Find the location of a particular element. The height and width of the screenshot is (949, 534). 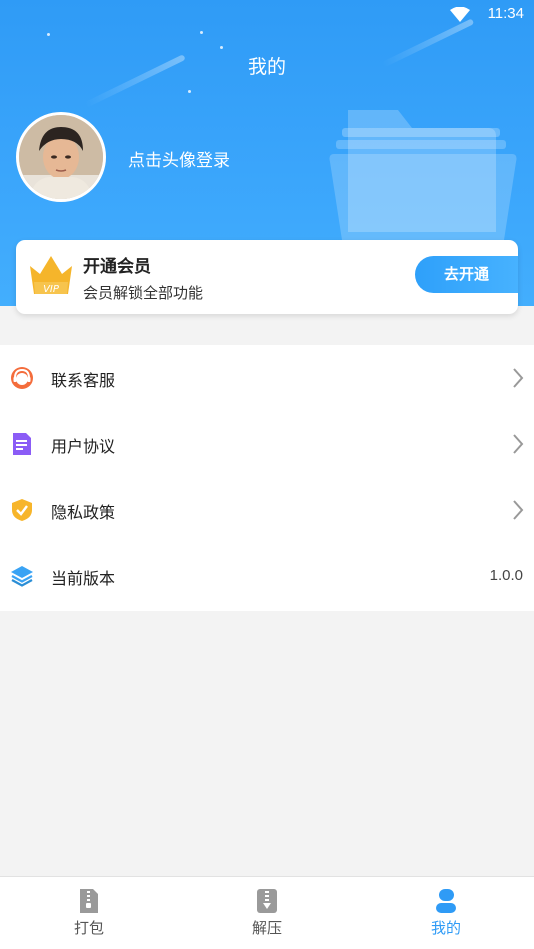

document-icon is located at coordinates (22, 444).